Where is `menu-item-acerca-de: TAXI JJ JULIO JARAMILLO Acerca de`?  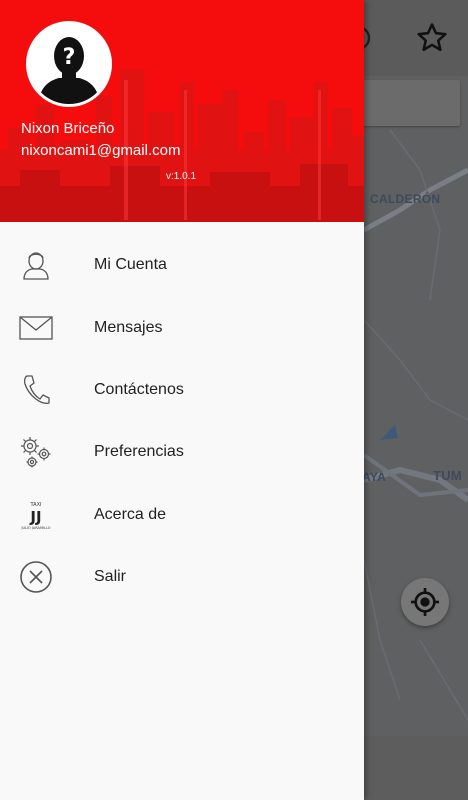
menu-item-acerca-de: TAXI JJ JULIO JARAMILLO Acerca de is located at coordinates (182, 515).